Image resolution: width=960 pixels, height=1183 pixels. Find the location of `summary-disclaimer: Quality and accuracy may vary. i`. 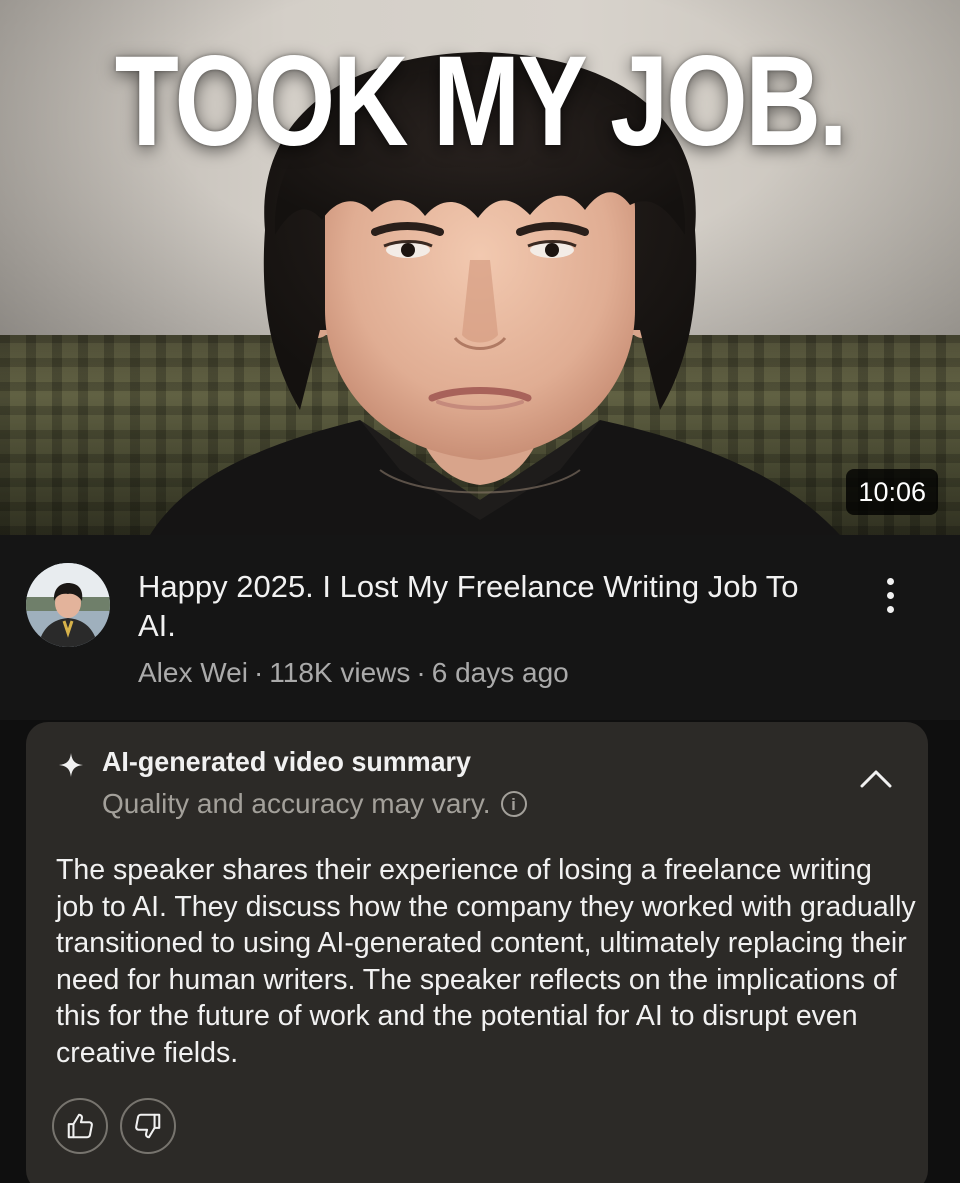

summary-disclaimer: Quality and accuracy may vary. i is located at coordinates (314, 804).